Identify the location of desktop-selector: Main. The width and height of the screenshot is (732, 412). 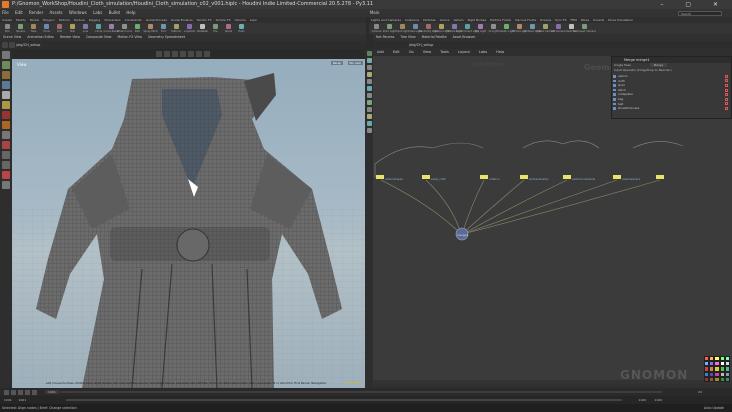
(375, 12).